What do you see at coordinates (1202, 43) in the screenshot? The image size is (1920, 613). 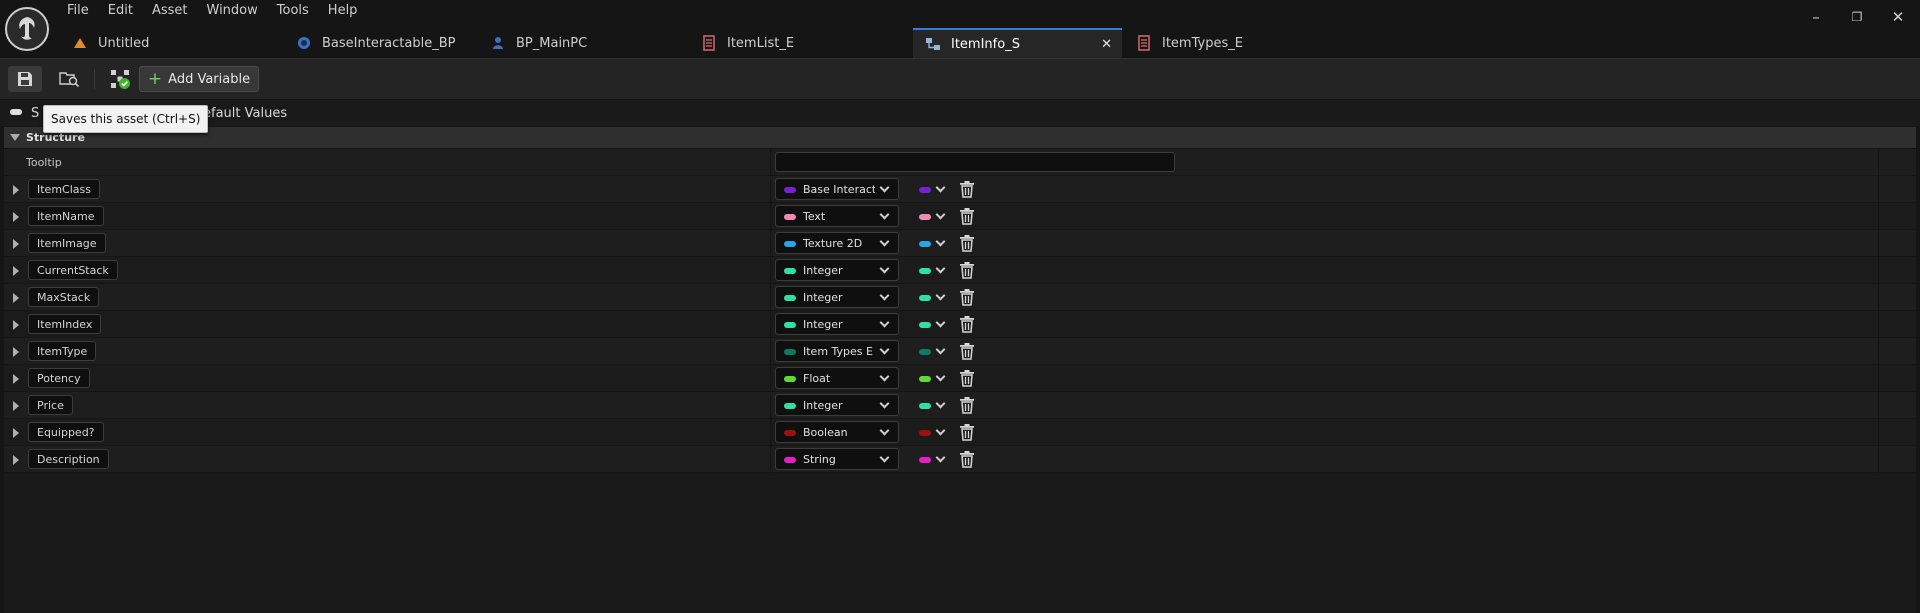 I see `tab-itemtypes-e: ItemTypes_E` at bounding box center [1202, 43].